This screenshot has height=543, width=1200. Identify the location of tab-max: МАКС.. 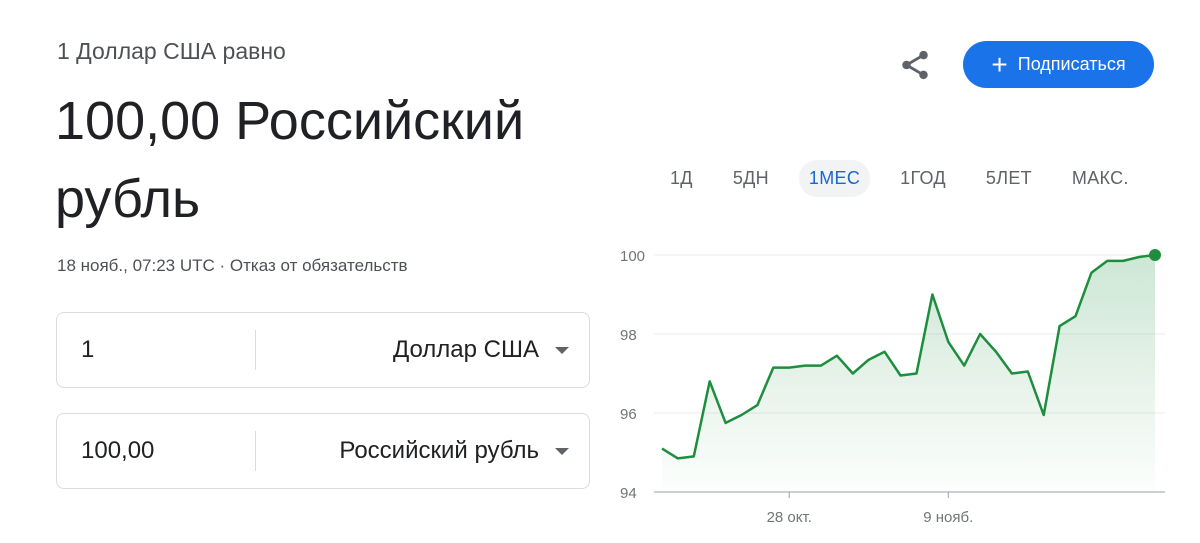
(1100, 178).